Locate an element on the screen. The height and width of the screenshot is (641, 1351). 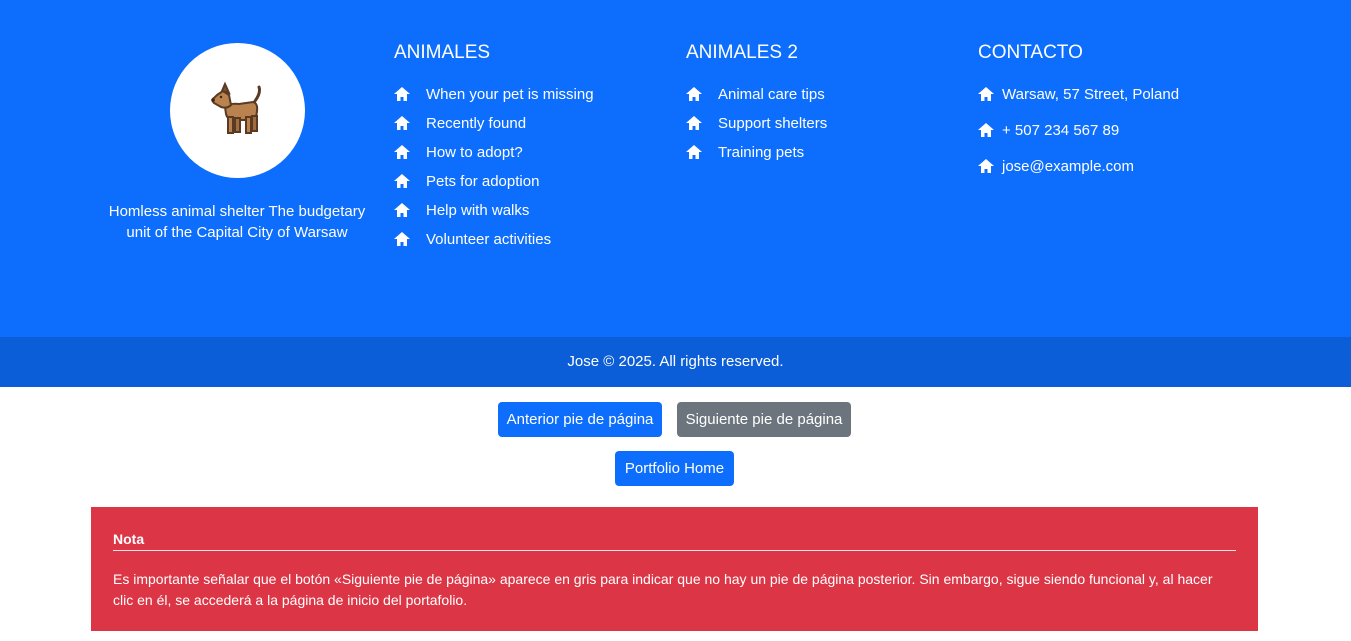
footer-link: Pets for adoption is located at coordinates (529, 181).